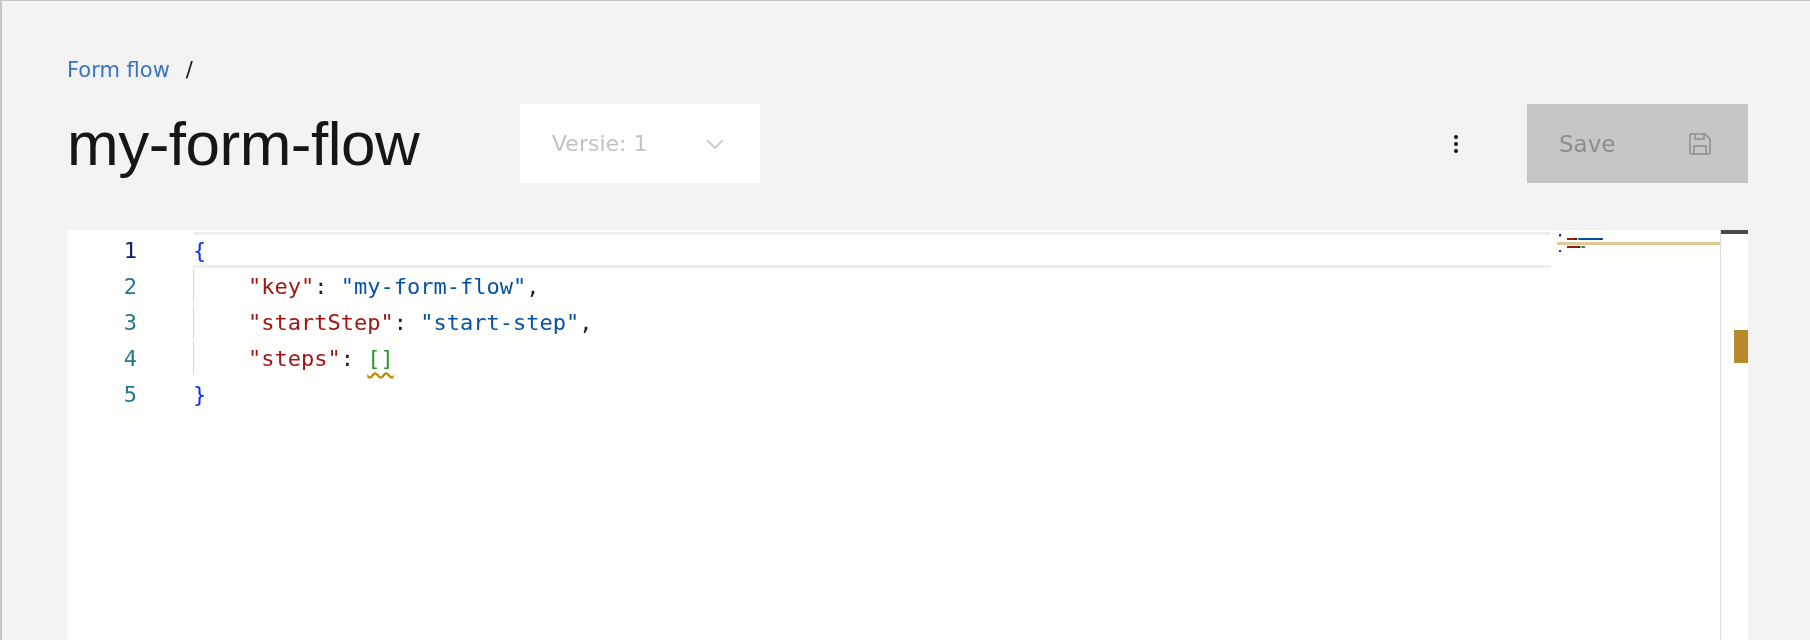 This screenshot has height=640, width=1810. What do you see at coordinates (394, 286) in the screenshot?
I see `code-line: "key": "my-form-flow",` at bounding box center [394, 286].